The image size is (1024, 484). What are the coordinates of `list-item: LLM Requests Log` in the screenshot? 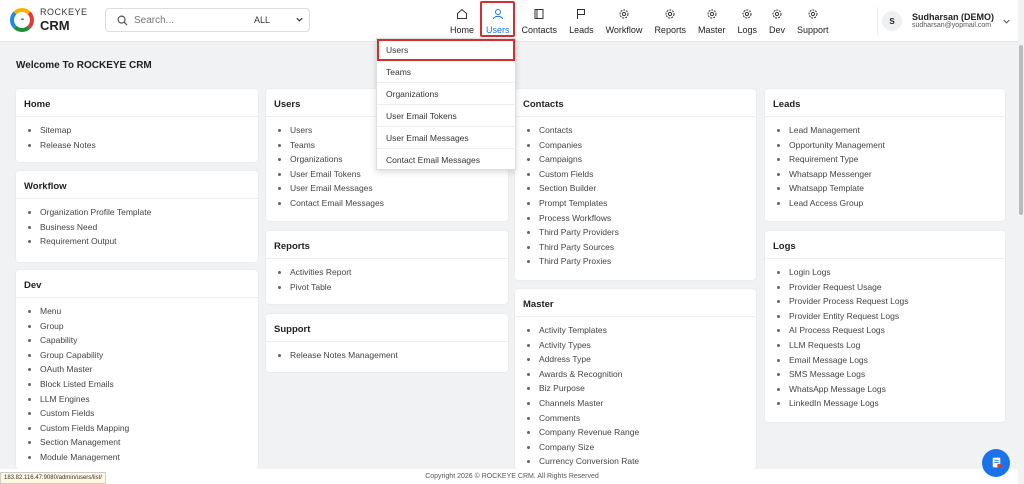 It's located at (890, 345).